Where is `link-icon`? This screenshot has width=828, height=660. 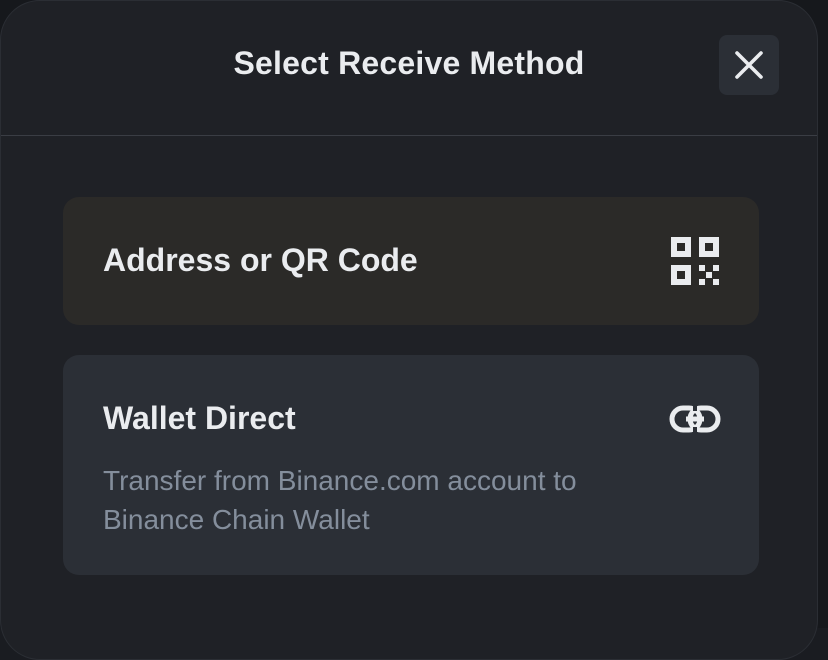
link-icon is located at coordinates (695, 419).